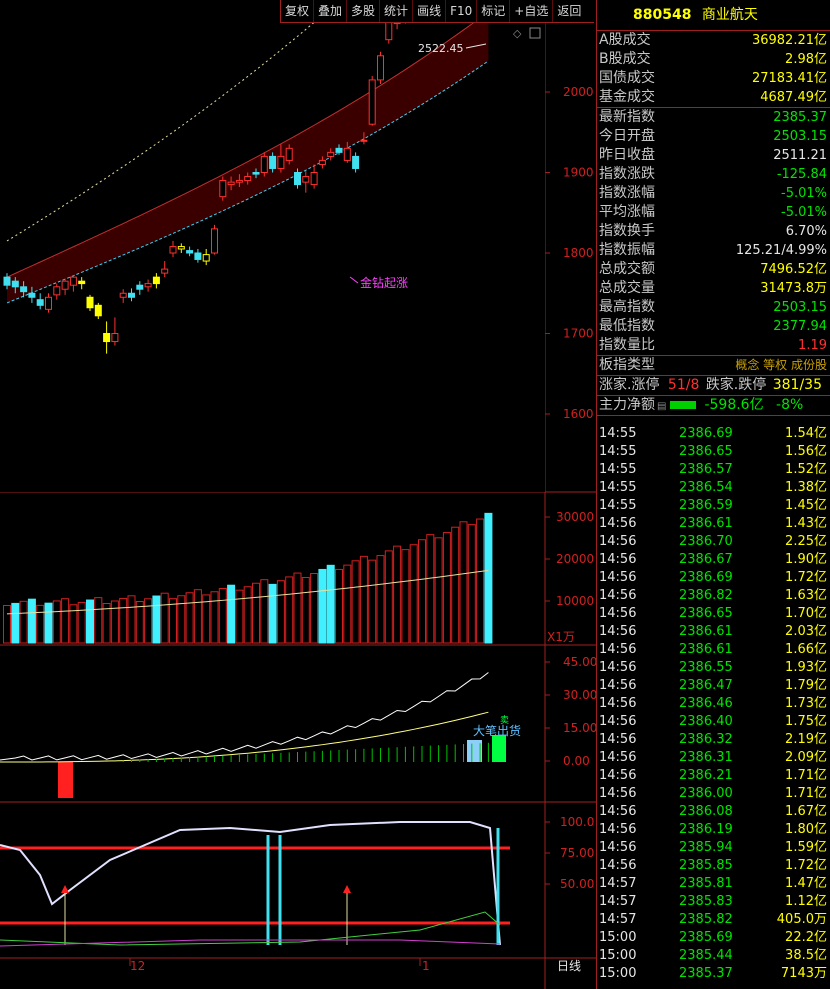  What do you see at coordinates (569, 966) in the screenshot?
I see `period-button: 日线` at bounding box center [569, 966].